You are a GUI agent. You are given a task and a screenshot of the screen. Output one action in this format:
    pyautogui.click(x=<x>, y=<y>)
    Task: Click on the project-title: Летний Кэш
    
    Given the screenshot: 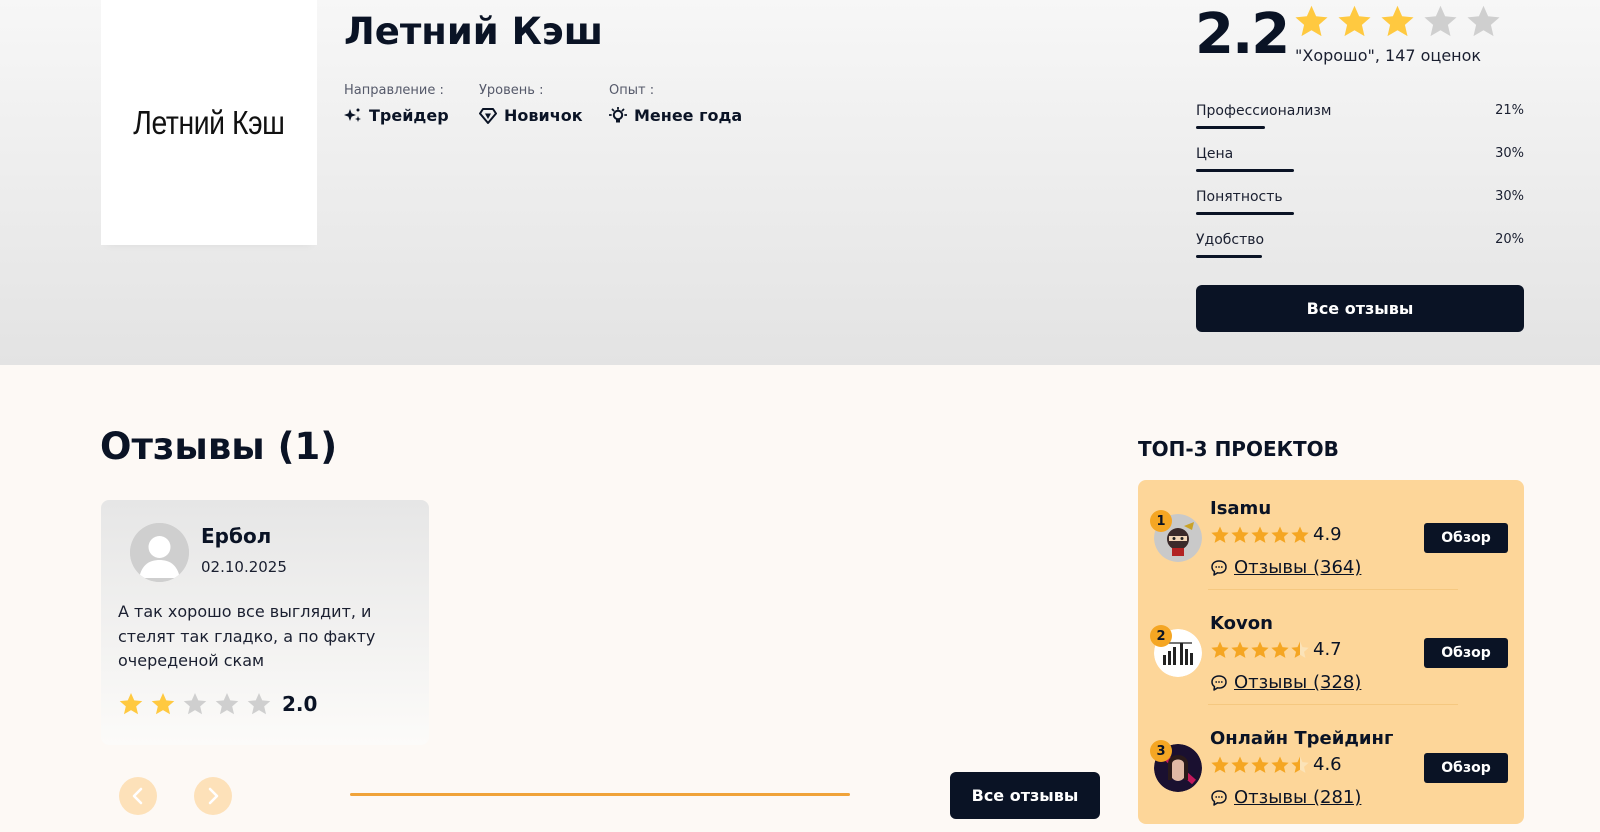 What is the action you would take?
    pyautogui.click(x=474, y=31)
    